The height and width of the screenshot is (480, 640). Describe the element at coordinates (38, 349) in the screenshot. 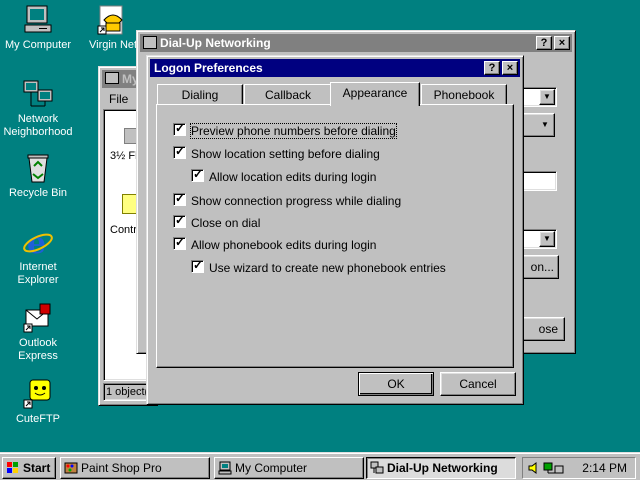

I see `desktop-icon-label: Outlook Express` at that location.